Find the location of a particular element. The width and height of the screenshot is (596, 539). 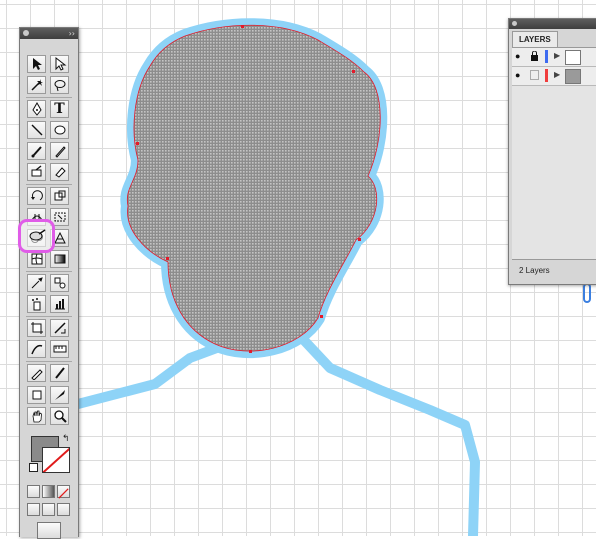

scale-icon is located at coordinates (59, 195).